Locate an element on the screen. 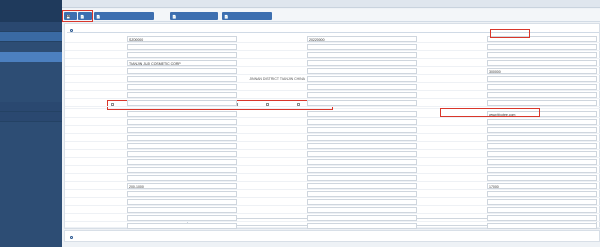 This screenshot has width=600, height=247. highlight-website is located at coordinates (490, 112).